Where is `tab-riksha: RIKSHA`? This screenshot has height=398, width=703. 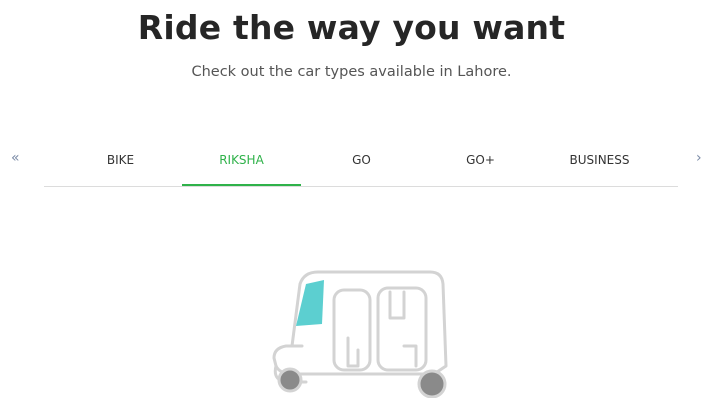 tab-riksha: RIKSHA is located at coordinates (241, 162).